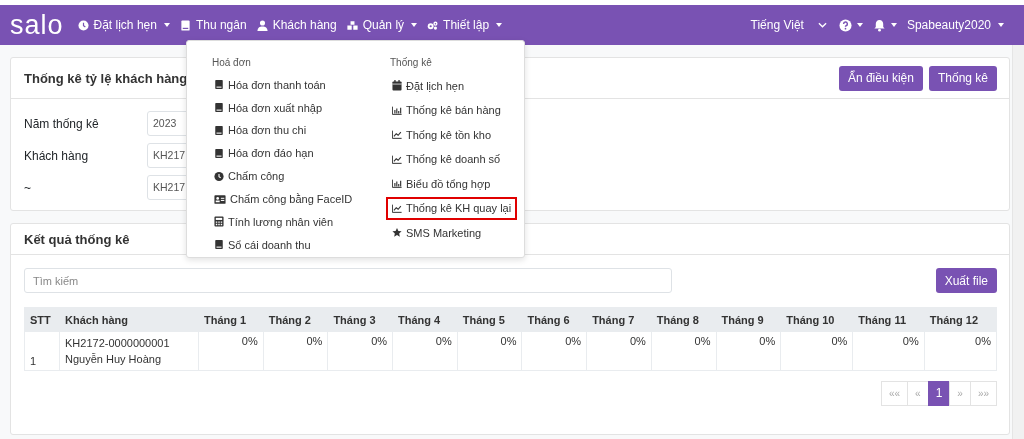  What do you see at coordinates (220, 199) in the screenshot?
I see `id-card-icon` at bounding box center [220, 199].